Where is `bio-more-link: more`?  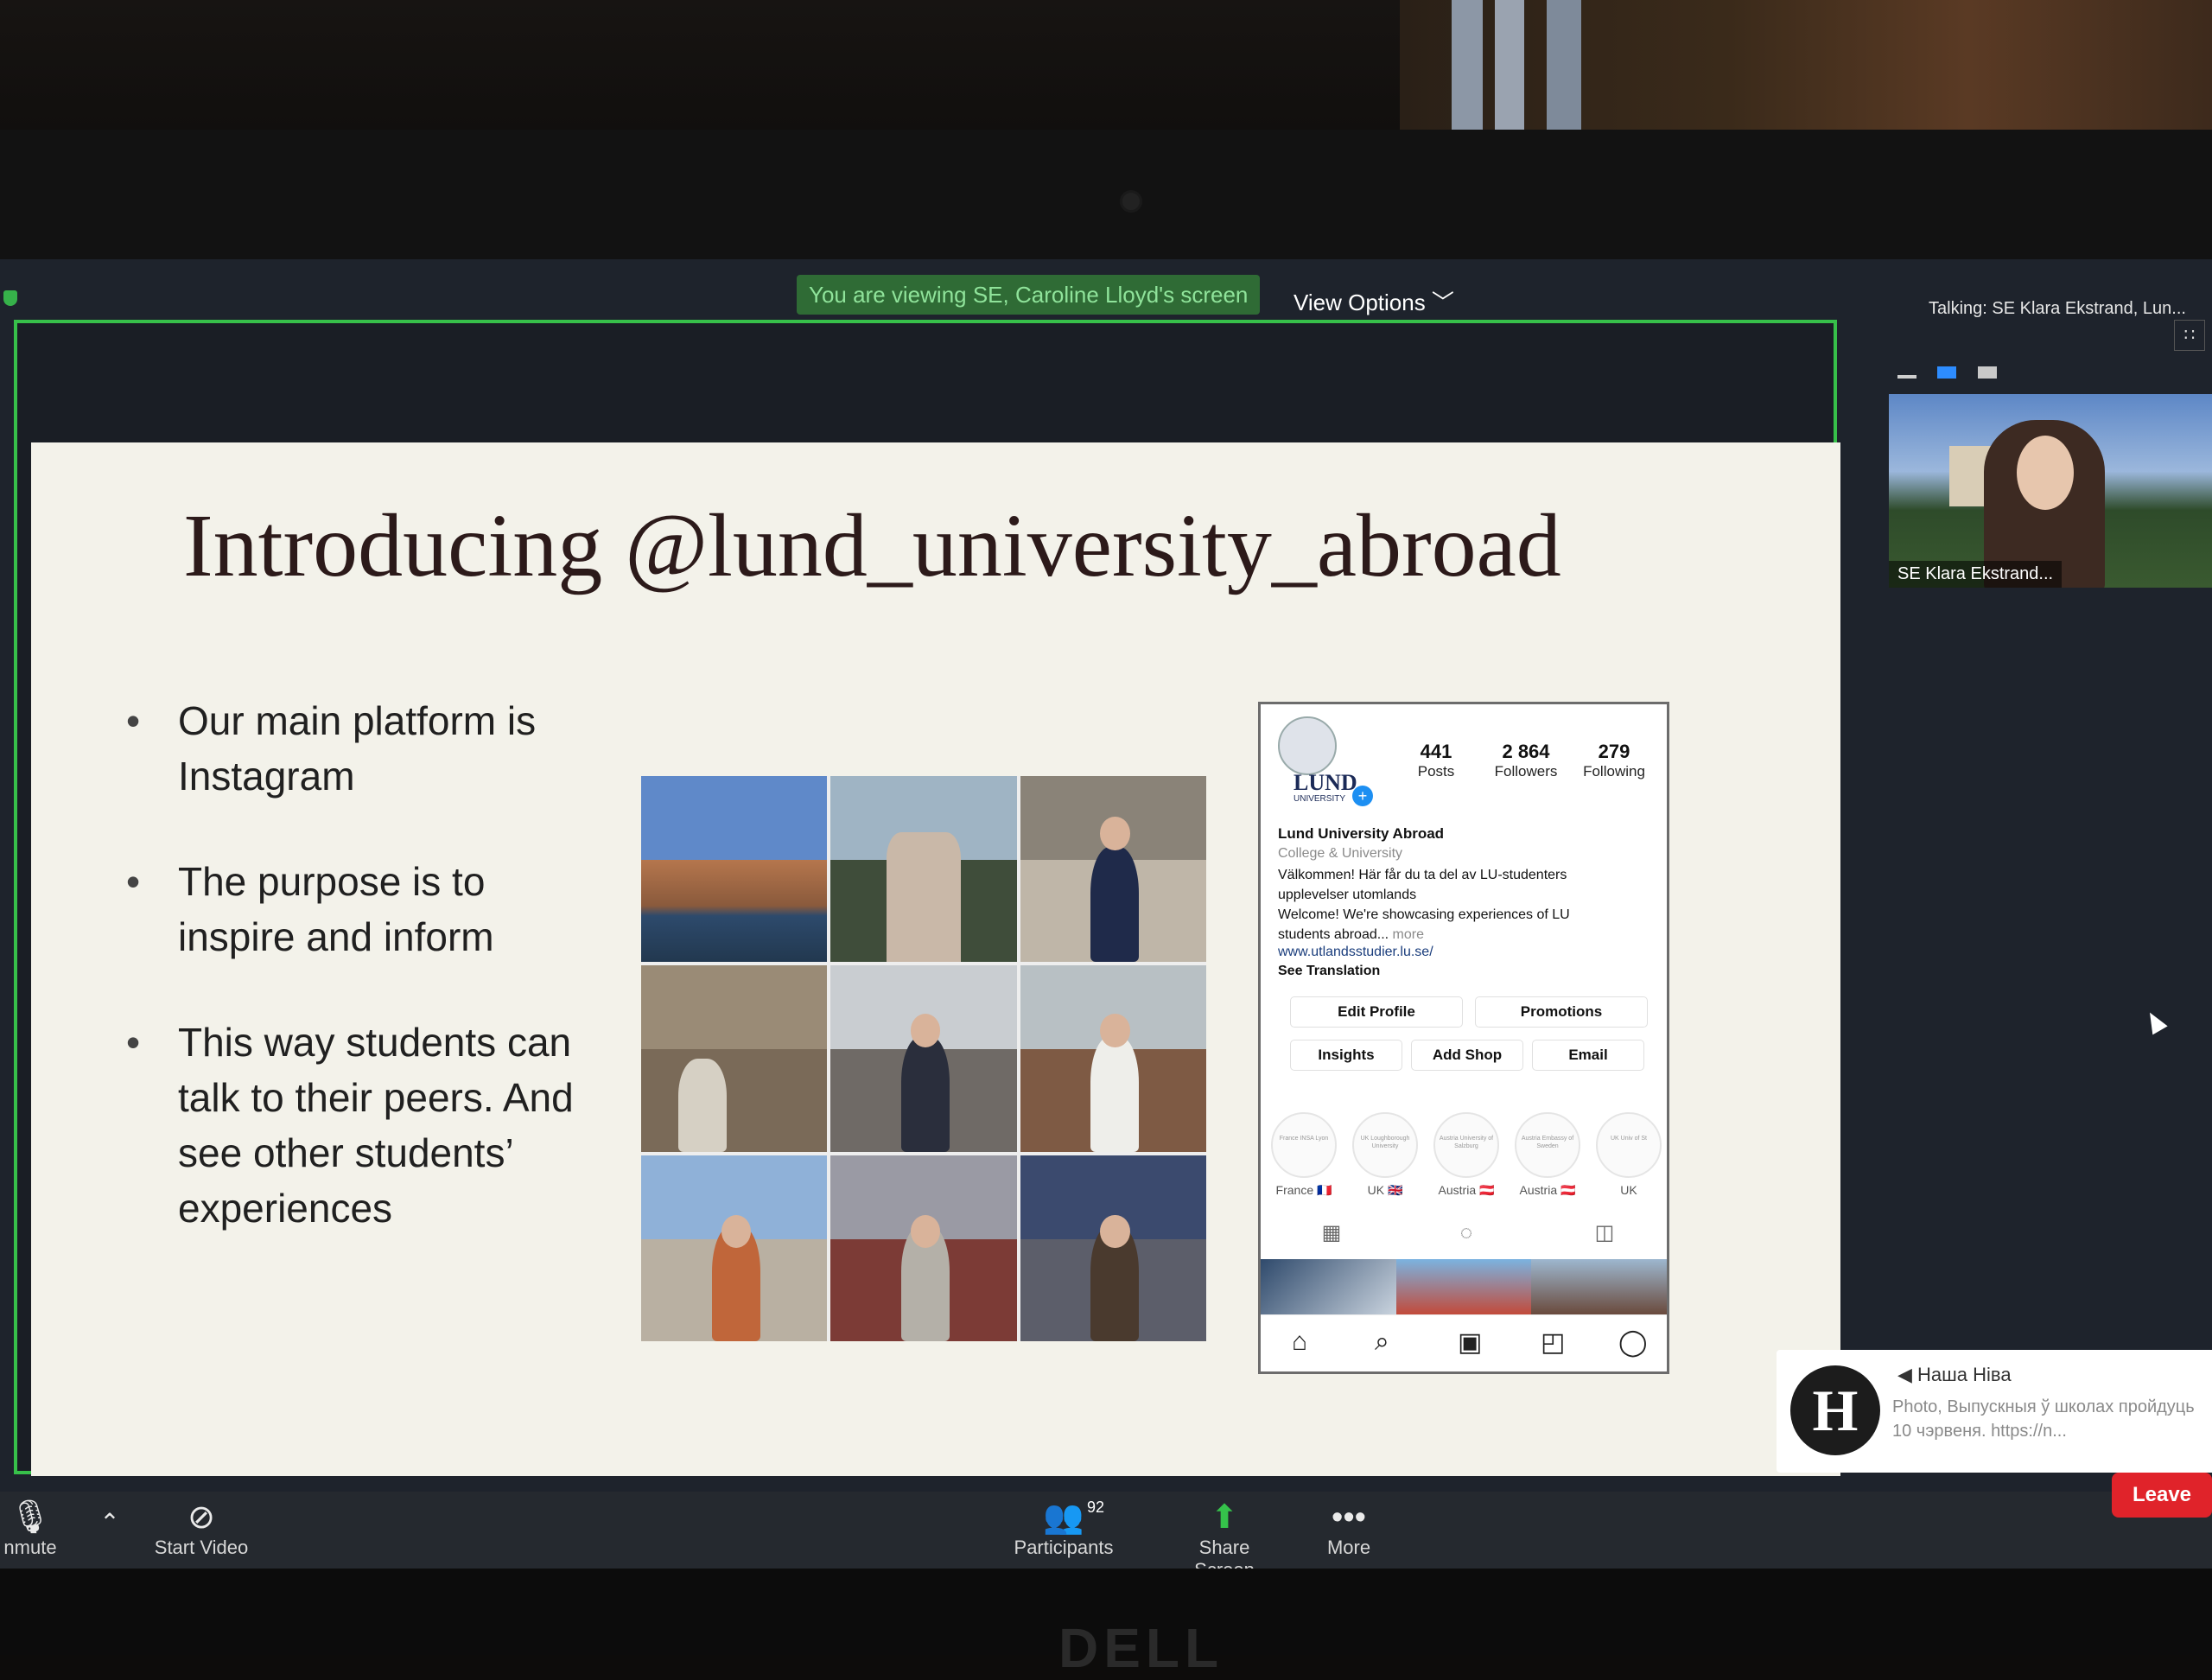 bio-more-link: more is located at coordinates (1408, 935).